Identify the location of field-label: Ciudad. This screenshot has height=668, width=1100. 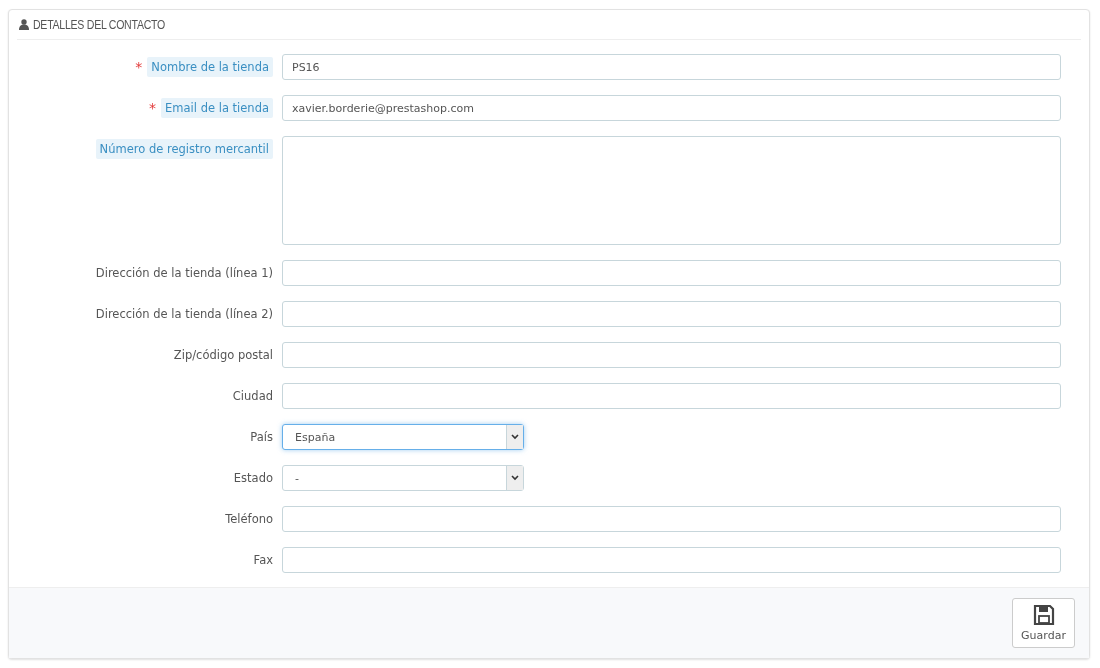
(252, 396).